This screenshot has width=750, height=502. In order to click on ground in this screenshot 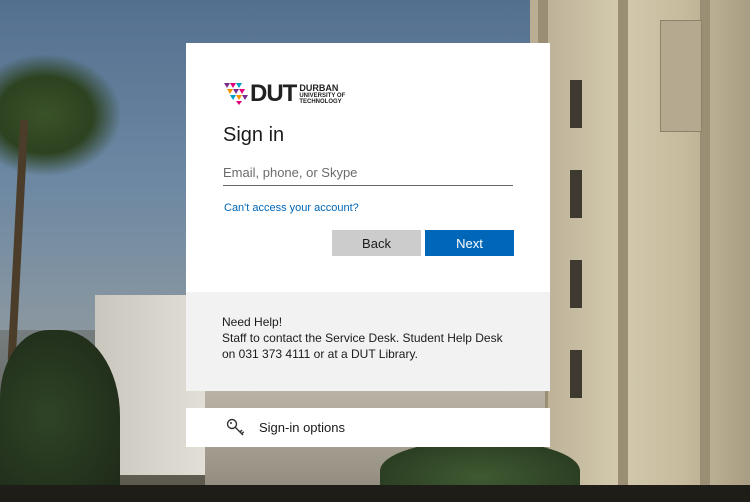, I will do `click(375, 493)`.